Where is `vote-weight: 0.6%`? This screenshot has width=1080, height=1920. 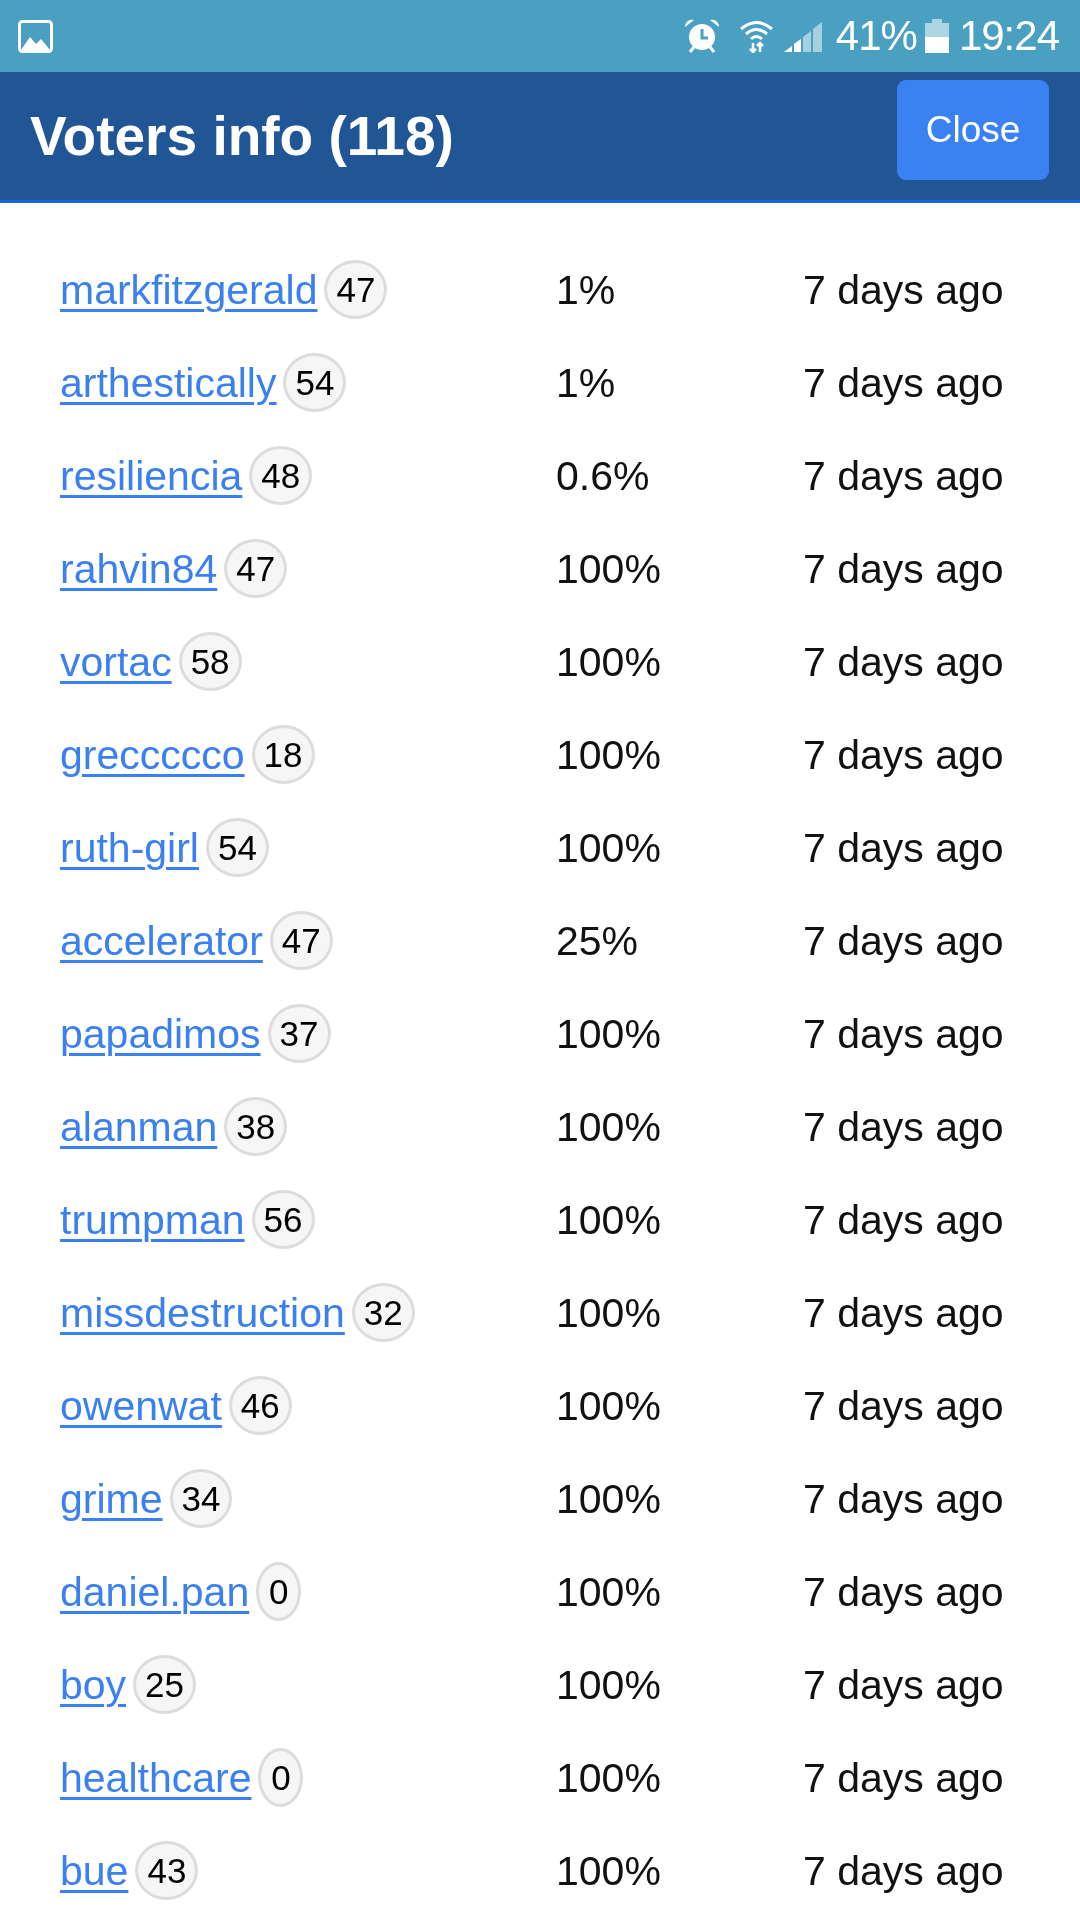
vote-weight: 0.6% is located at coordinates (603, 476).